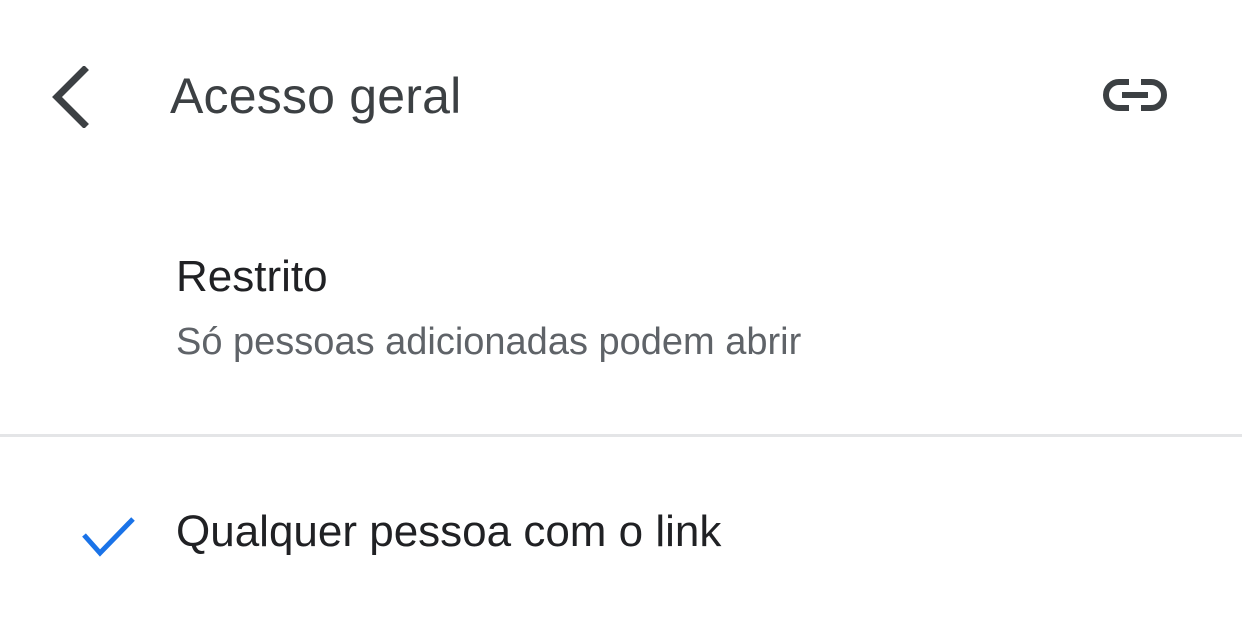 The width and height of the screenshot is (1242, 644). What do you see at coordinates (316, 96) in the screenshot?
I see `page-title: Acesso geral` at bounding box center [316, 96].